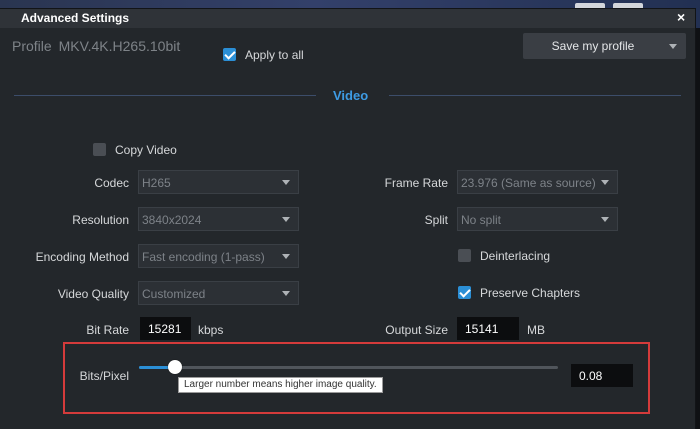 The width and height of the screenshot is (700, 429). Describe the element at coordinates (218, 293) in the screenshot. I see `video-quality-select: Customized` at that location.